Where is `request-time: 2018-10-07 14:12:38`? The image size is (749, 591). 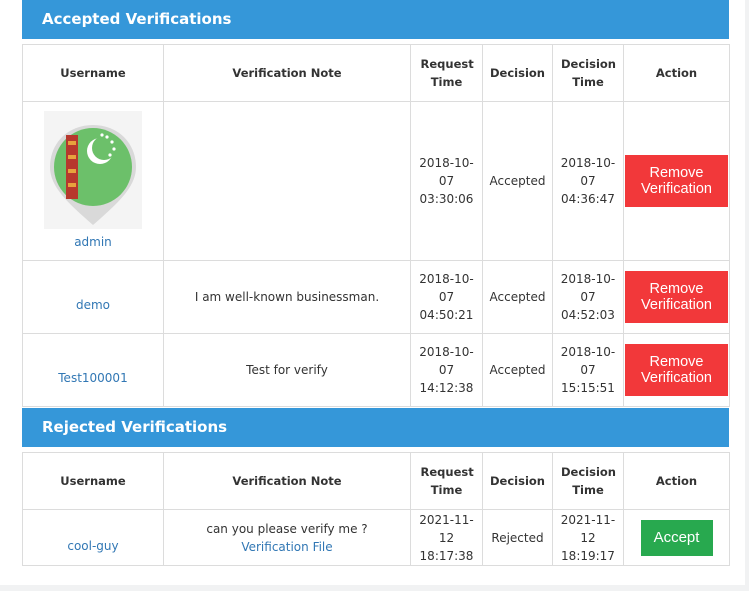 request-time: 2018-10-07 14:12:38 is located at coordinates (446, 370).